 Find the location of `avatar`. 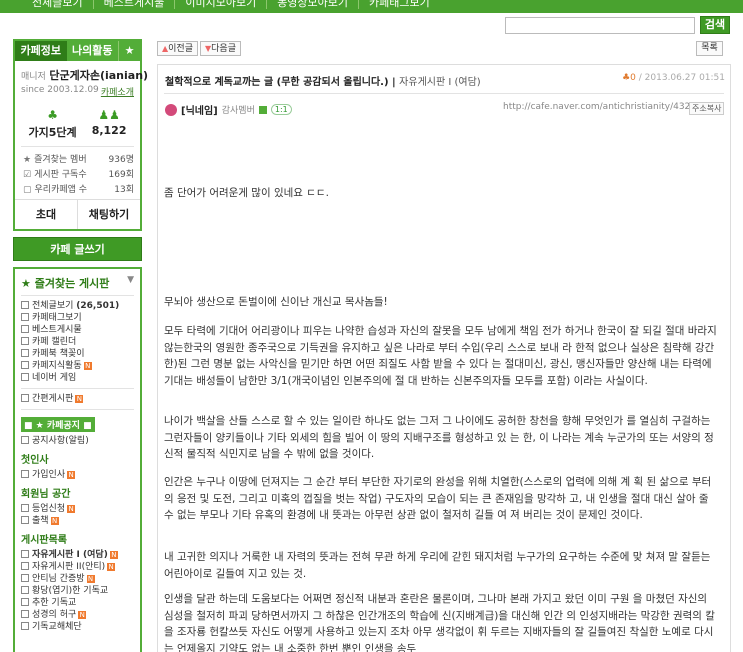

avatar is located at coordinates (171, 109).